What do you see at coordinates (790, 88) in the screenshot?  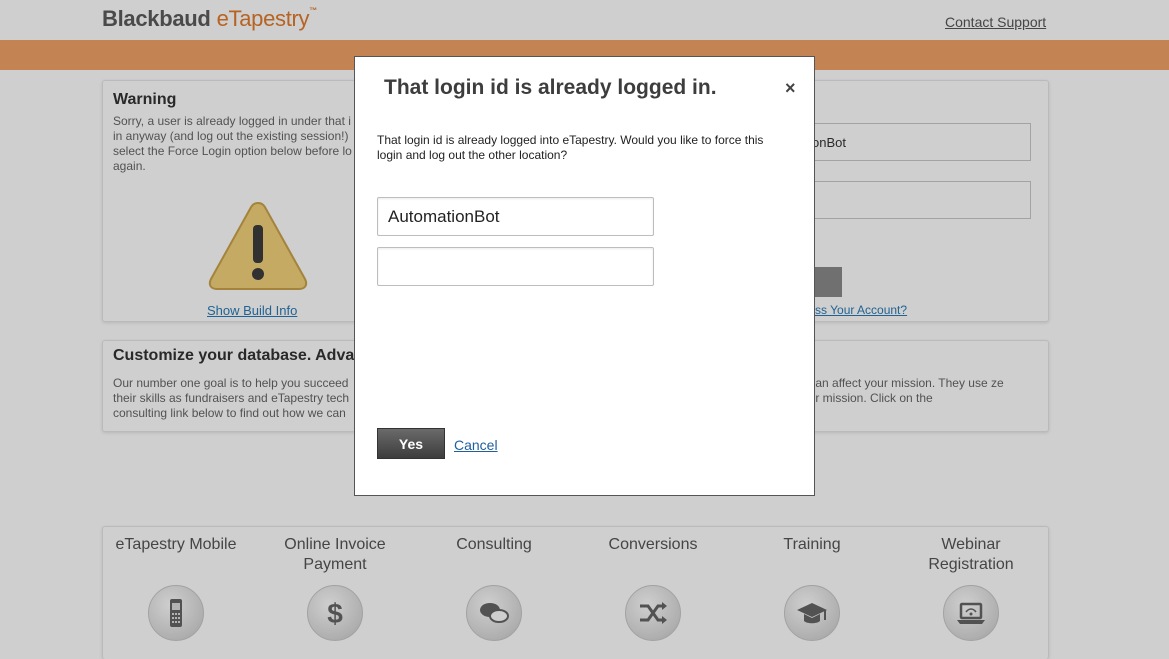 I see `close-icon: ×` at bounding box center [790, 88].